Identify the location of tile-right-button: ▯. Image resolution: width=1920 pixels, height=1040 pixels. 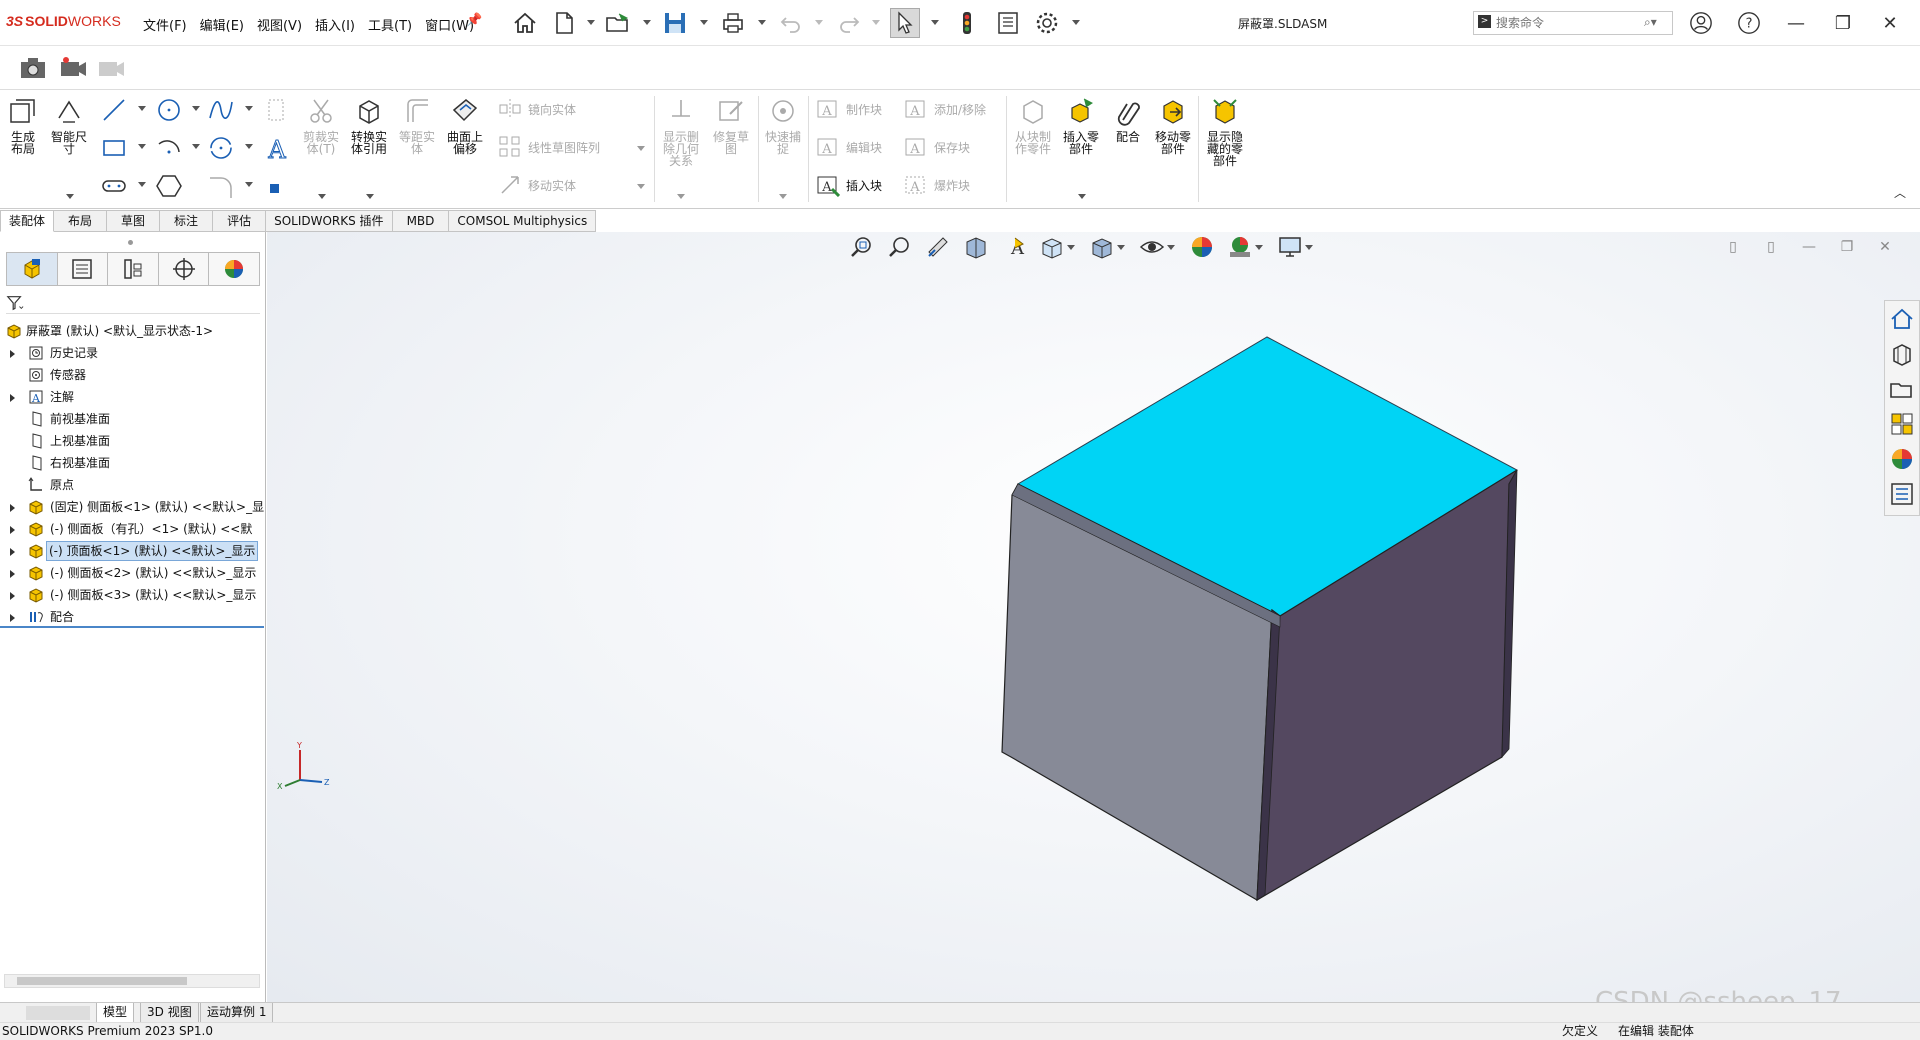
(1771, 247).